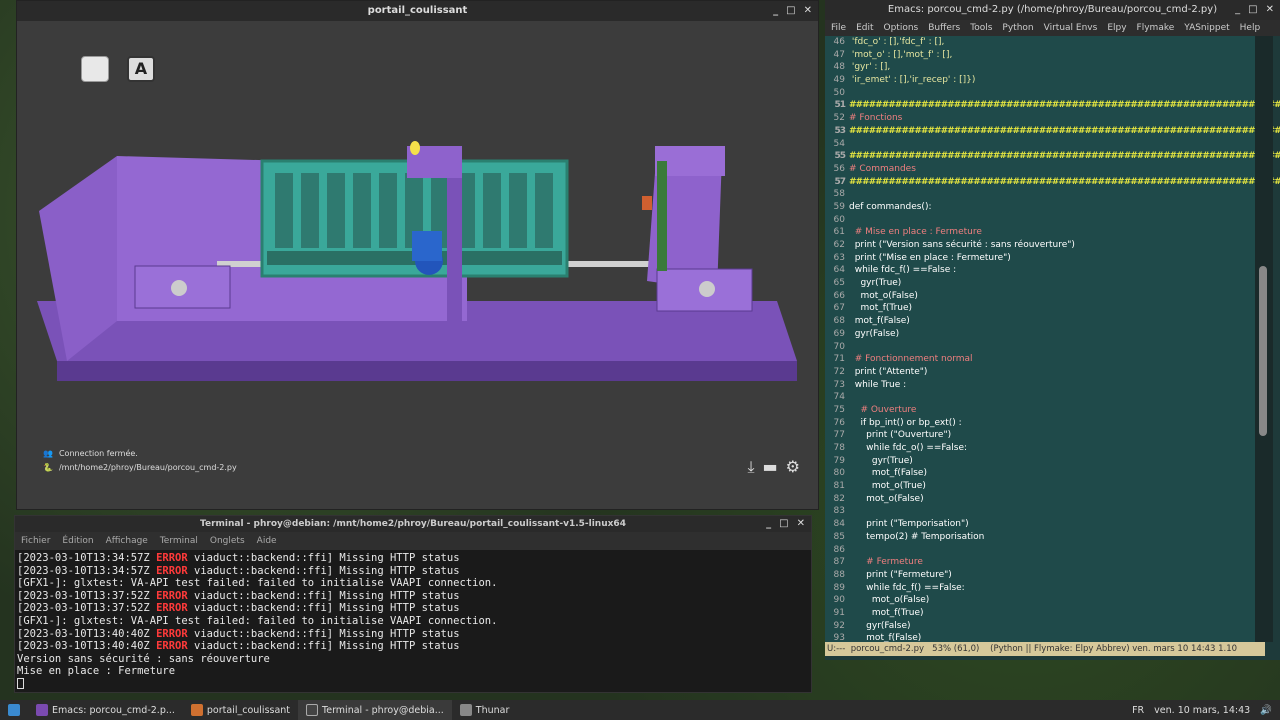  Describe the element at coordinates (1040, 308) in the screenshot. I see `code-line: 67 mot_f(True)` at that location.